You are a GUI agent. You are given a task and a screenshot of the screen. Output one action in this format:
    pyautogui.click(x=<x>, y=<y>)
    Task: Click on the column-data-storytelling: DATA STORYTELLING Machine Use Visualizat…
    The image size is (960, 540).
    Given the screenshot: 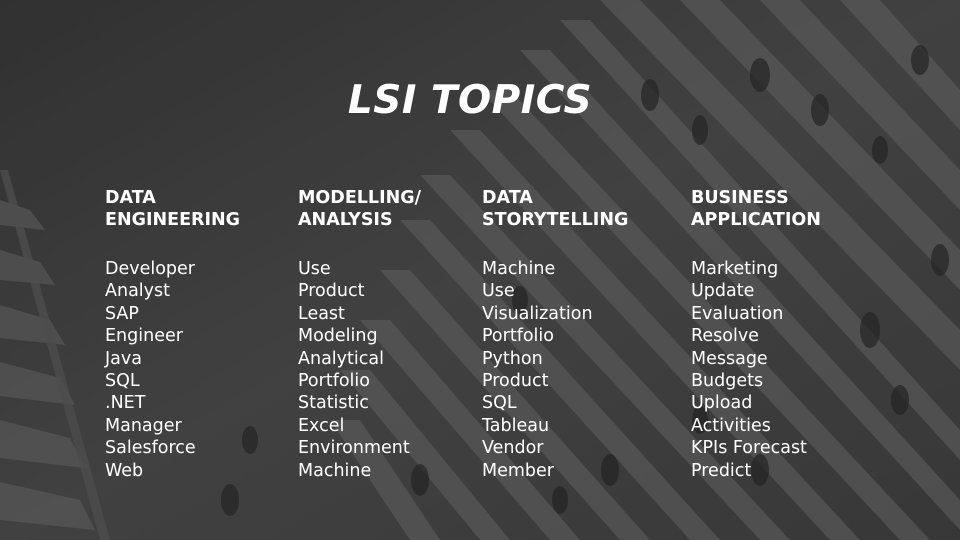 What is the action you would take?
    pyautogui.click(x=555, y=334)
    